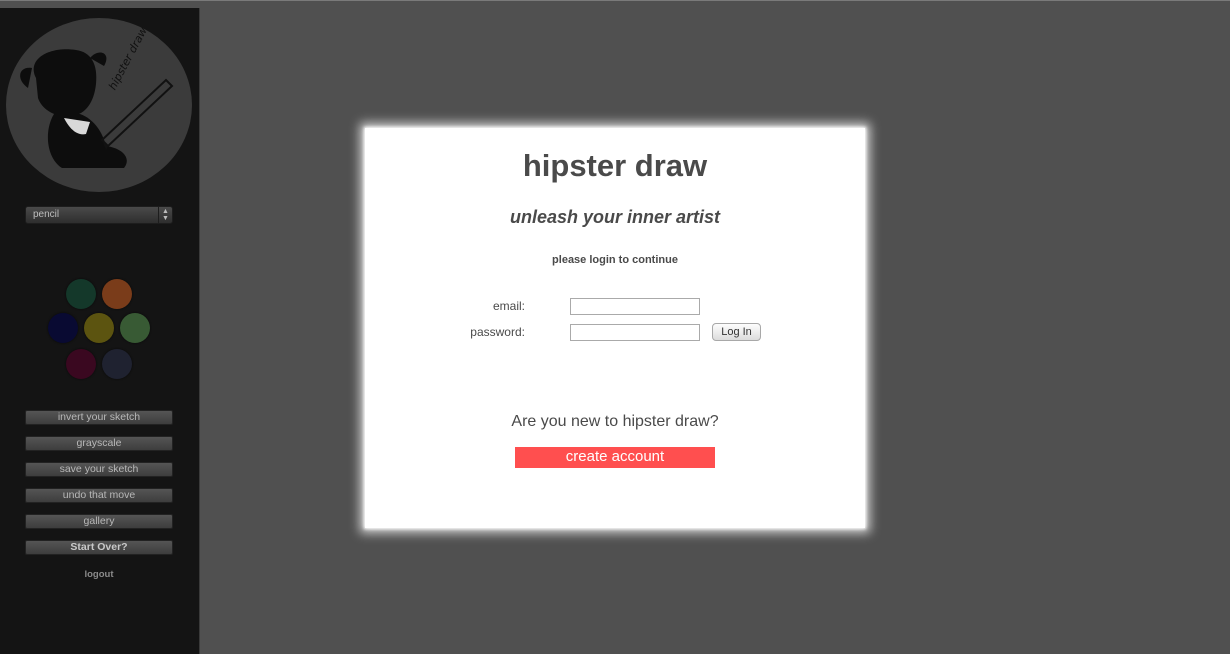 This screenshot has width=1230, height=654. What do you see at coordinates (135, 328) in the screenshot?
I see `swatch-light-green` at bounding box center [135, 328].